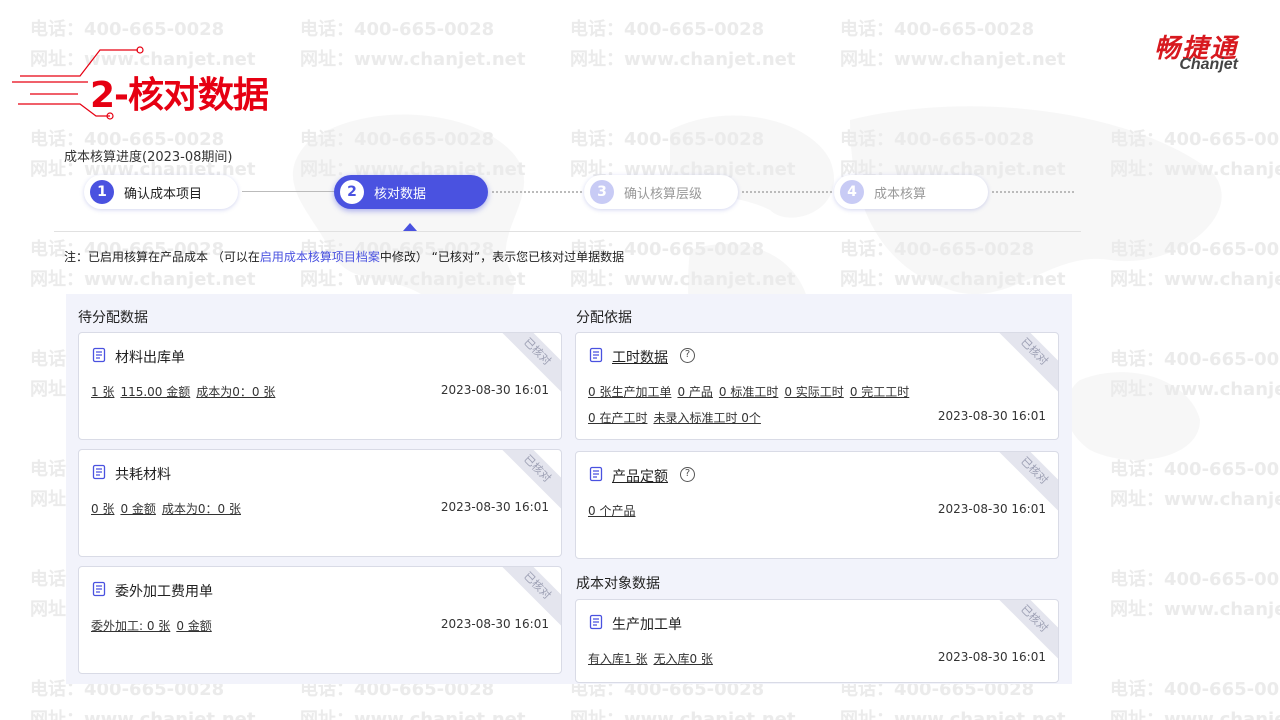 The width and height of the screenshot is (1280, 720). Describe the element at coordinates (629, 392) in the screenshot. I see `stat-link: 0 张生产加工单` at that location.